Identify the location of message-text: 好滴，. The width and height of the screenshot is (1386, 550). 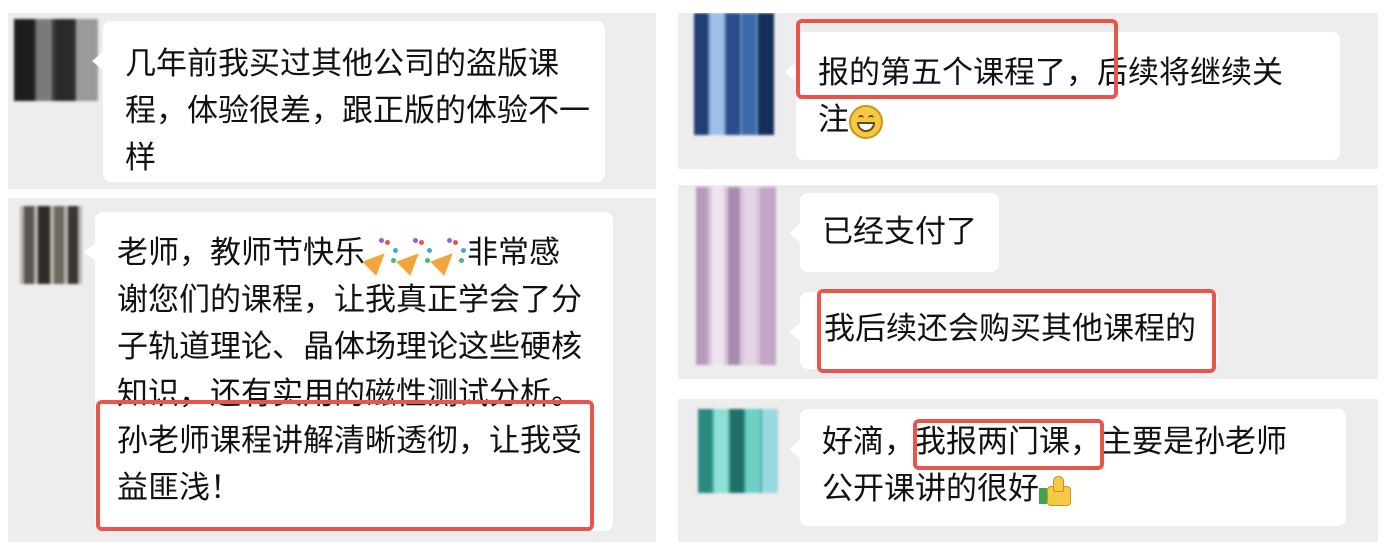
(868, 442).